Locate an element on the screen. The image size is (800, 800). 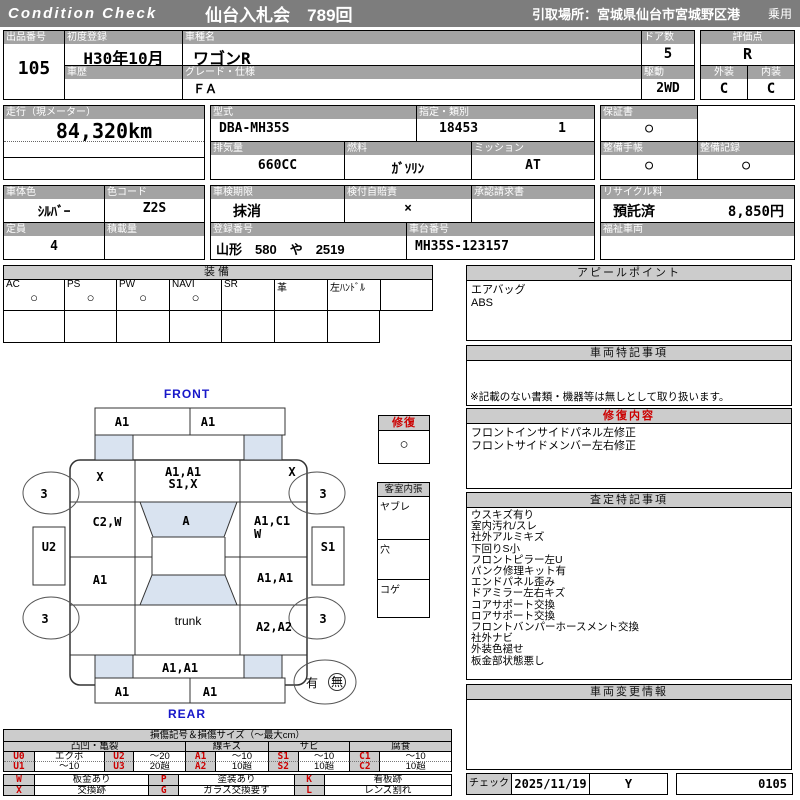
repair-detail-line: フロントインサイドパネル左修正 is located at coordinates (553, 433).